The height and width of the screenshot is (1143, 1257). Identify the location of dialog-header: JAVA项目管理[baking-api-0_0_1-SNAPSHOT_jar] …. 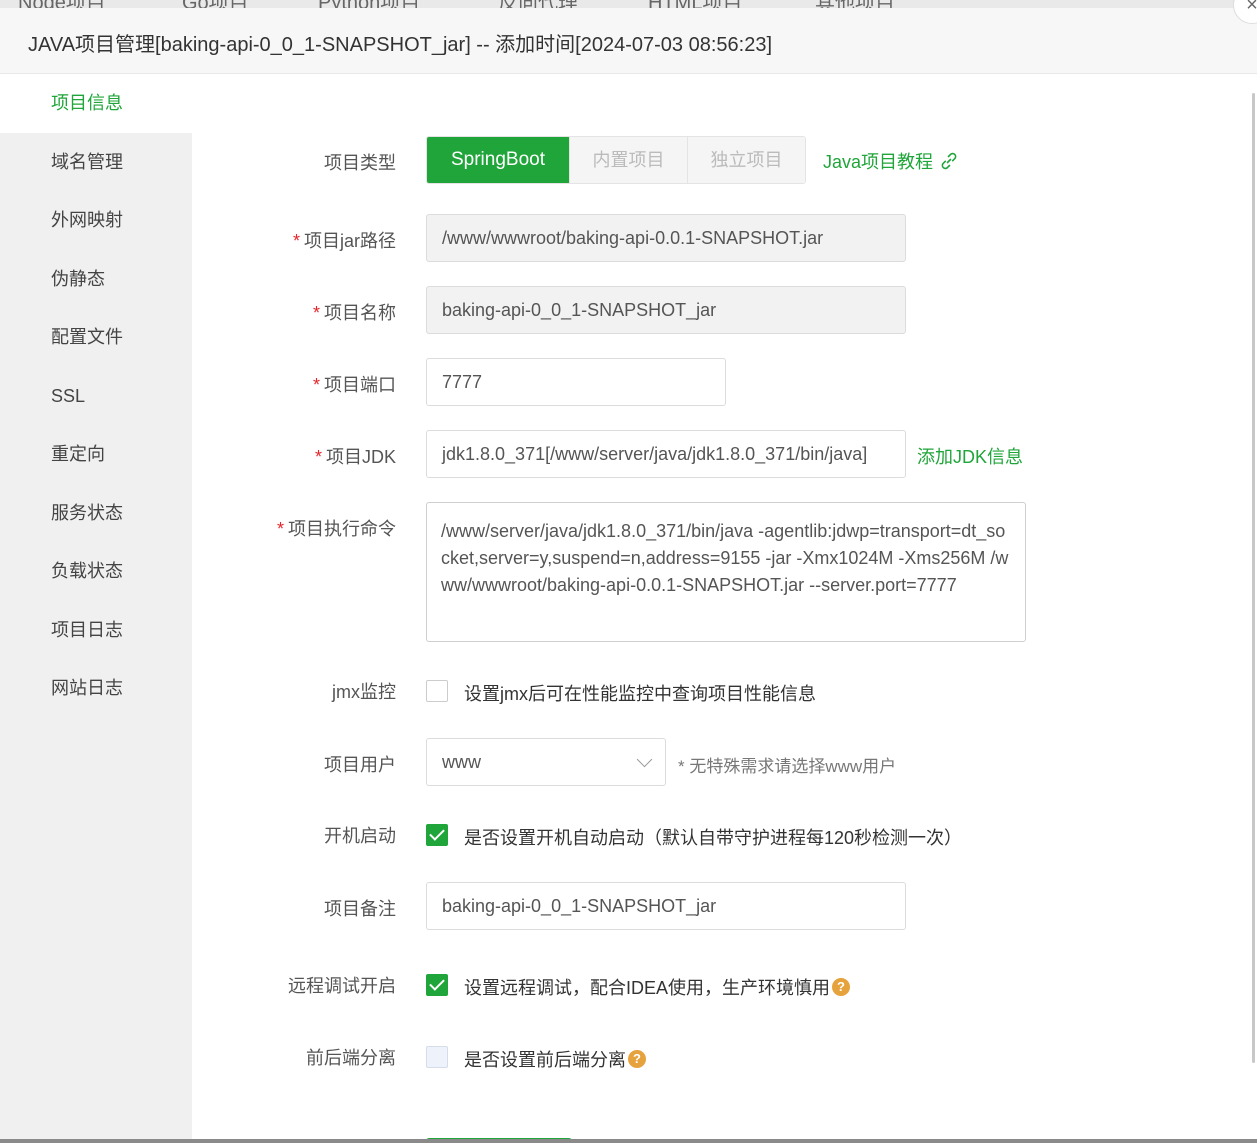
(628, 41).